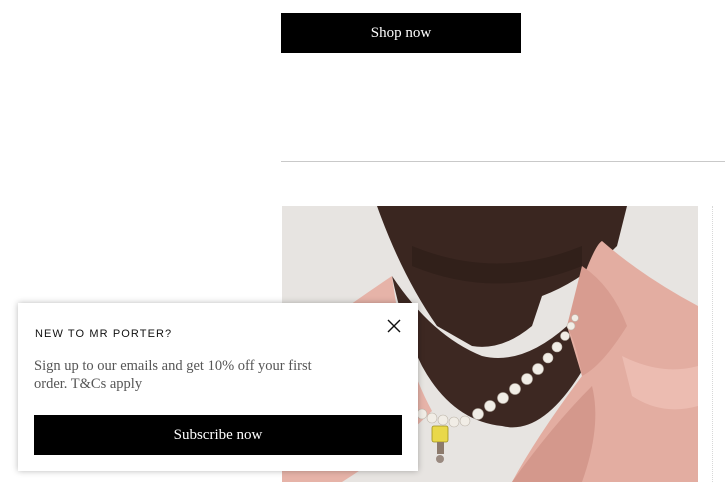 This screenshot has width=725, height=482. What do you see at coordinates (401, 33) in the screenshot?
I see `shop-now-button: Shop now` at bounding box center [401, 33].